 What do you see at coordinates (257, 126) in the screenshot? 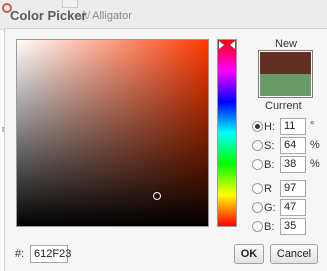
I see `hue-radio` at bounding box center [257, 126].